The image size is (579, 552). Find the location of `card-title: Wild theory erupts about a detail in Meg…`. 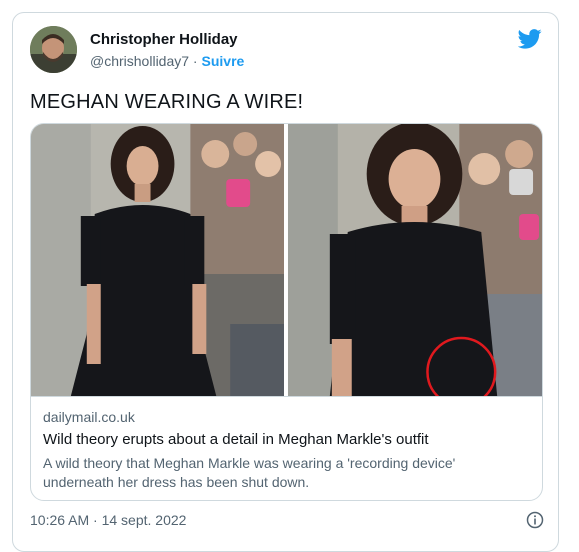

card-title: Wild theory erupts about a detail in Meg… is located at coordinates (236, 439).